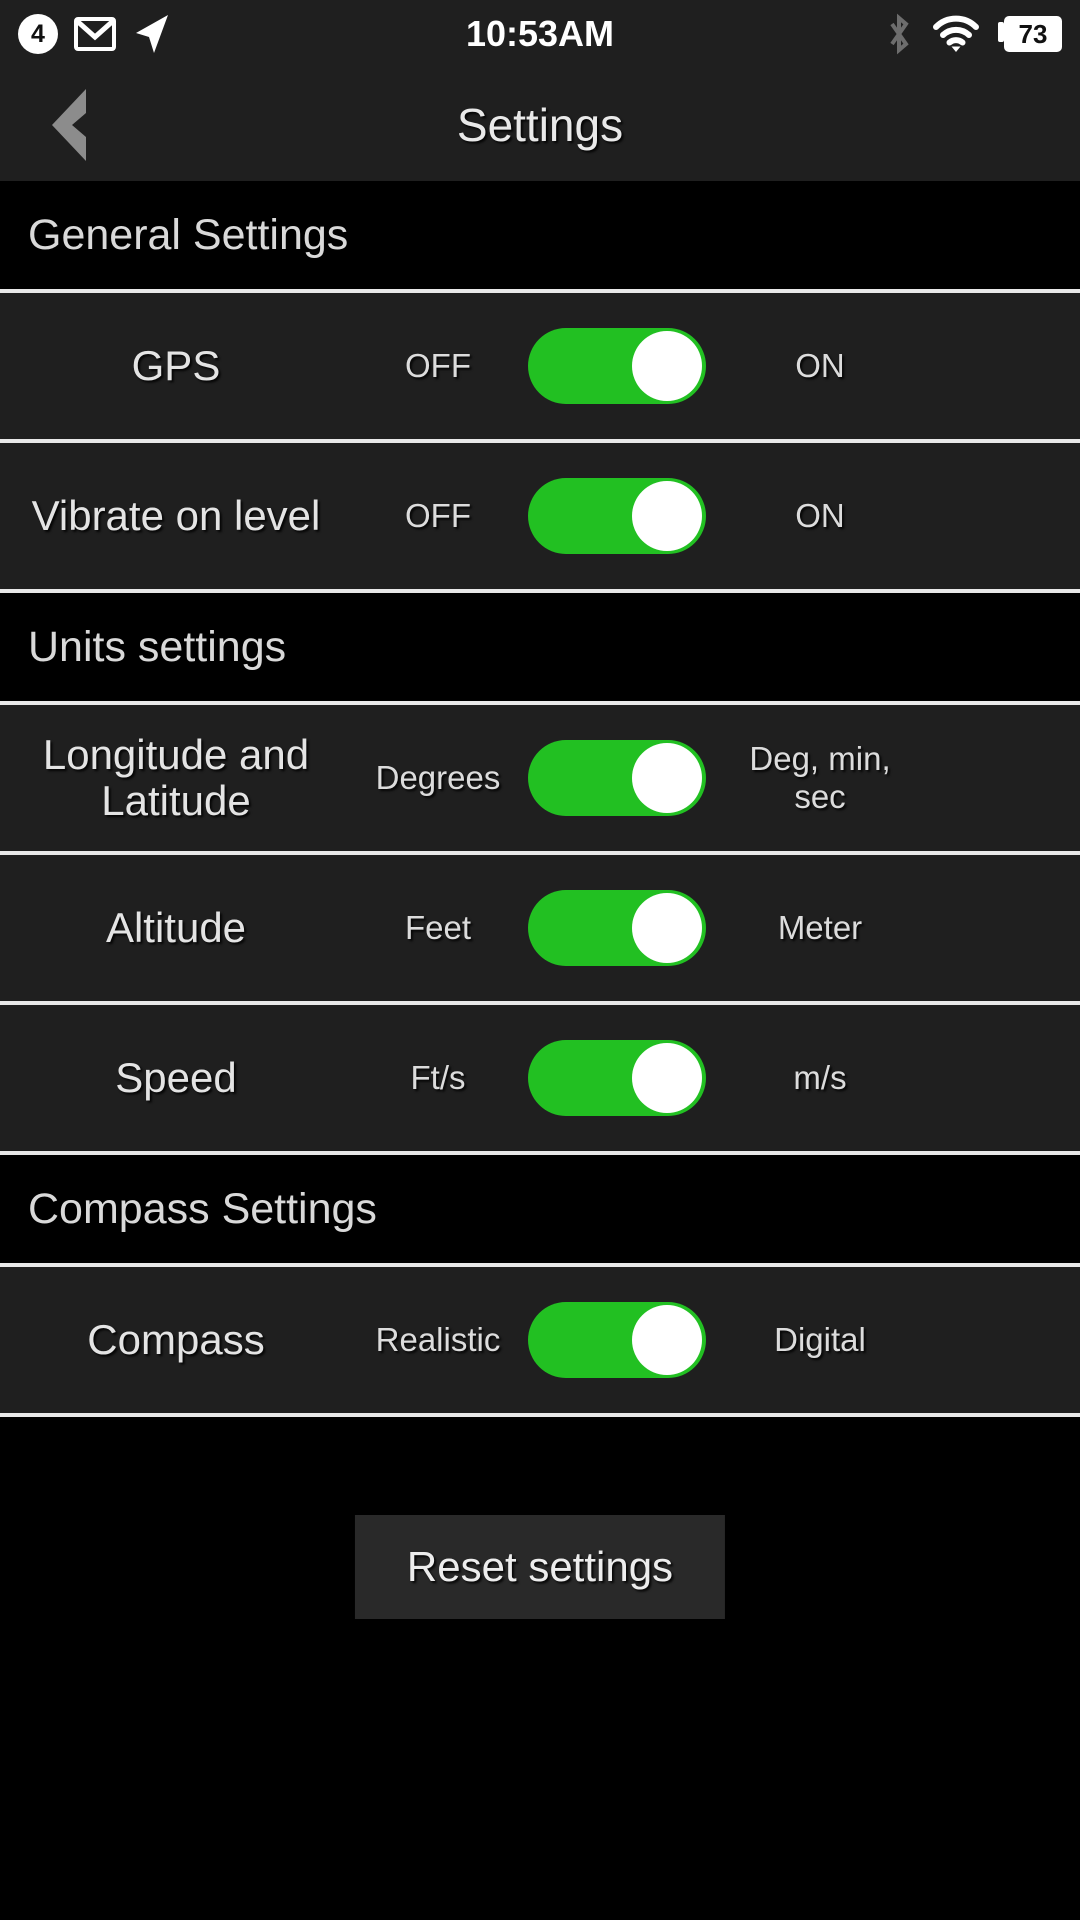 This screenshot has height=1920, width=1080. I want to click on mail-icon, so click(95, 34).